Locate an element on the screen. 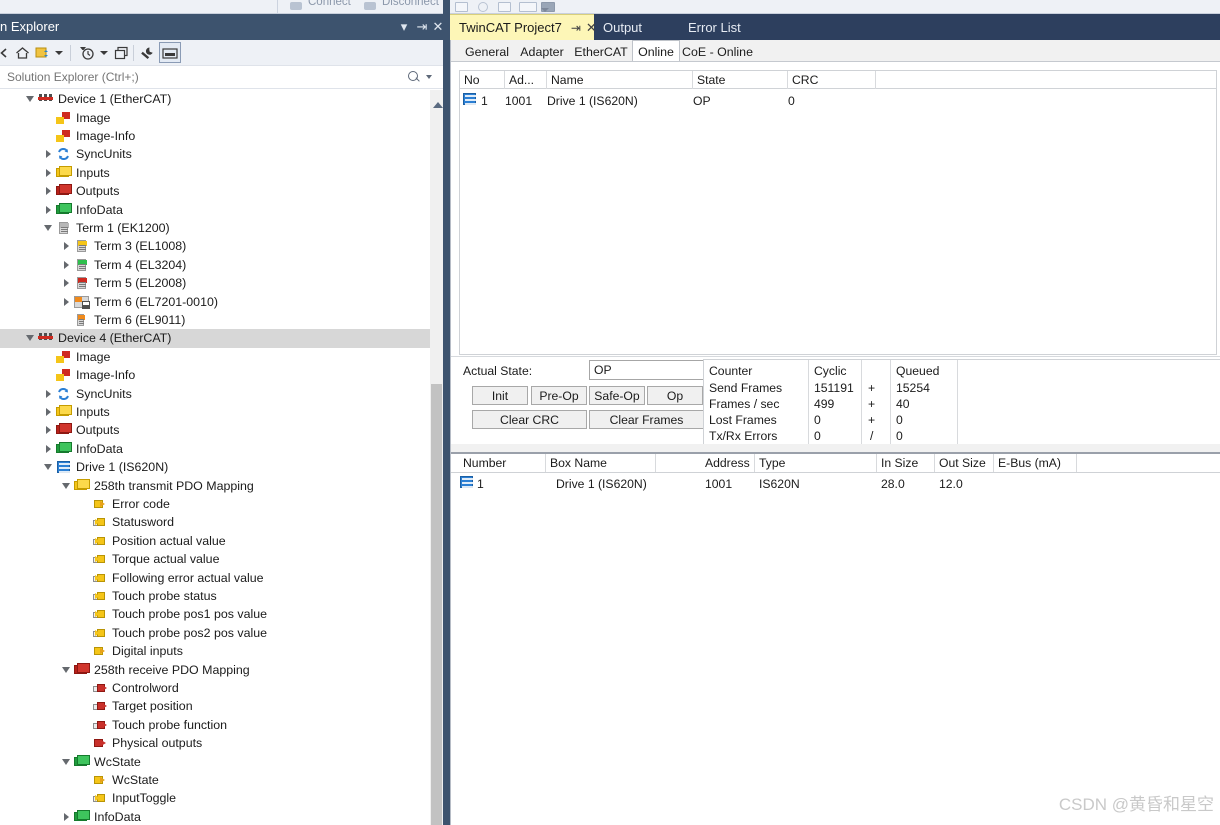  grid-icon is located at coordinates (461, 7).